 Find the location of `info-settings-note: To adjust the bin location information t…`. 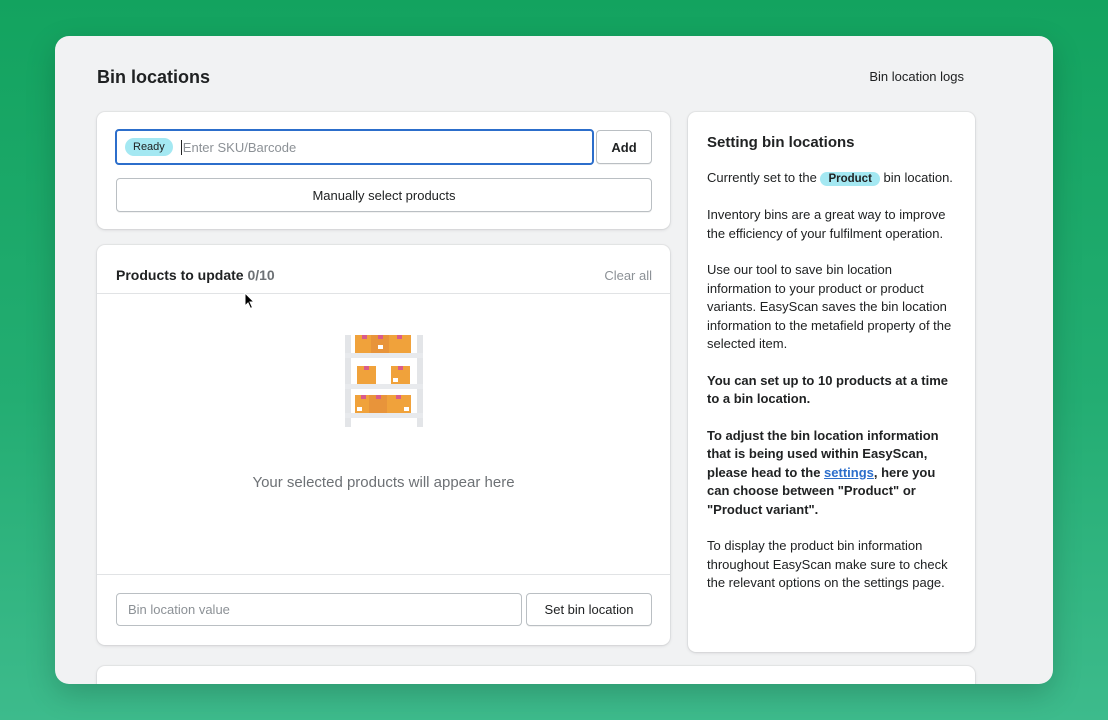

info-settings-note: To adjust the bin location information t… is located at coordinates (831, 473).